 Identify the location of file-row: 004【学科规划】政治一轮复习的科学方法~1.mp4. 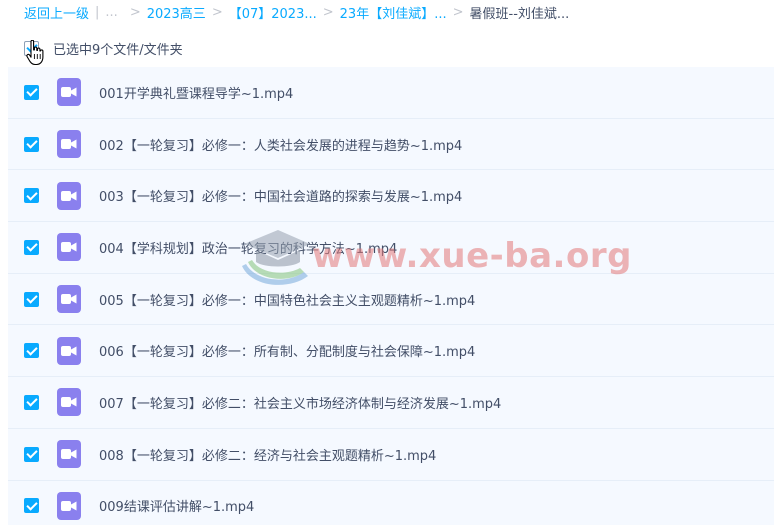
(391, 248).